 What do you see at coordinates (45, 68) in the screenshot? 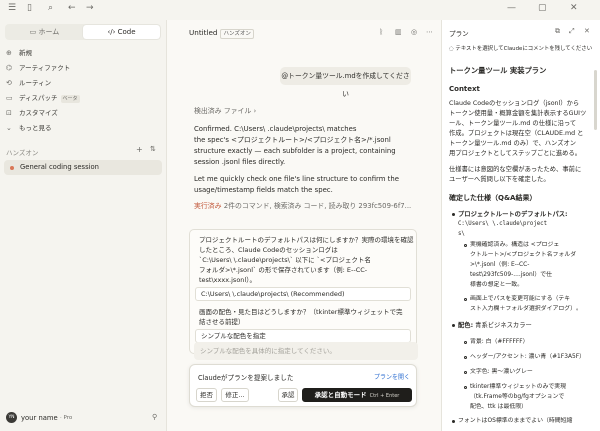
I see `nav-artifacts-label: アーティファクト` at bounding box center [45, 68].